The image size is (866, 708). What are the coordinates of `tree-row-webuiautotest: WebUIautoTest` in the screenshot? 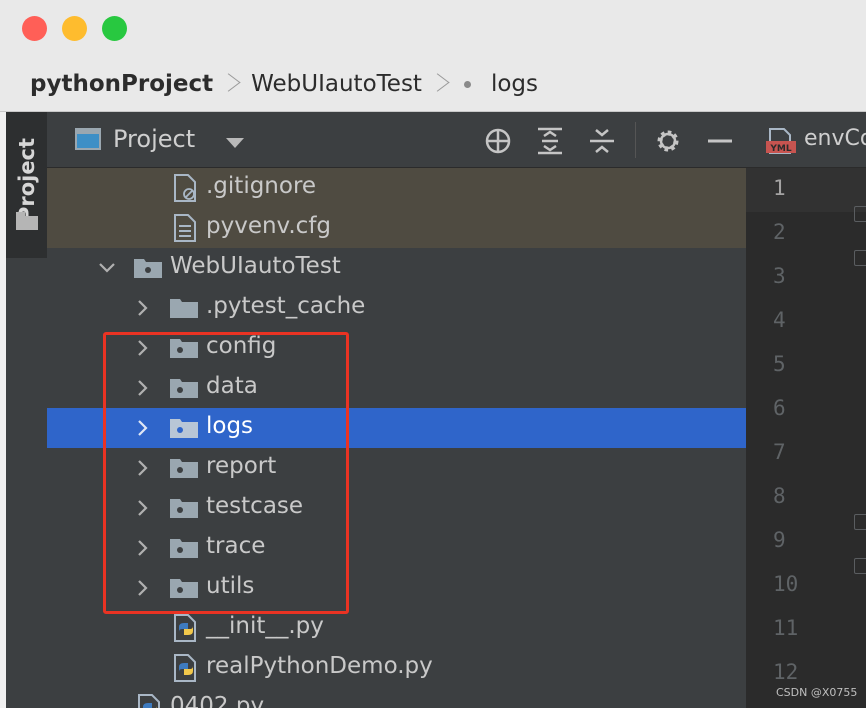 It's located at (396, 268).